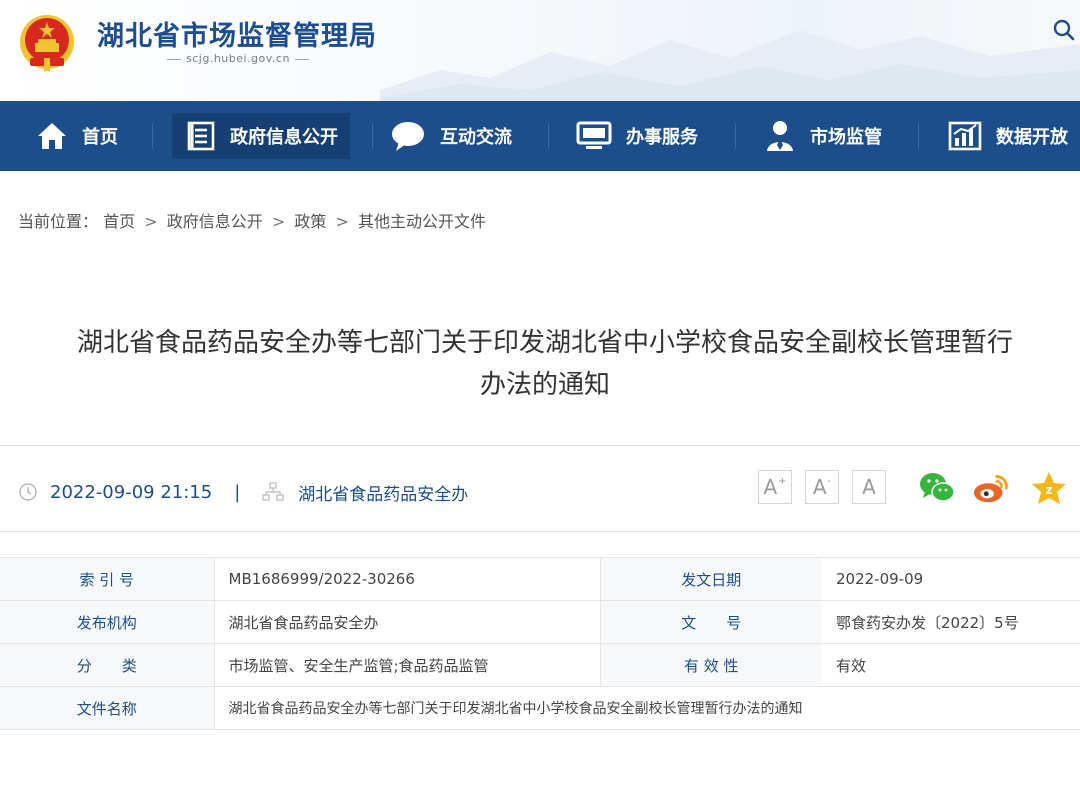  I want to click on home-icon, so click(52, 136).